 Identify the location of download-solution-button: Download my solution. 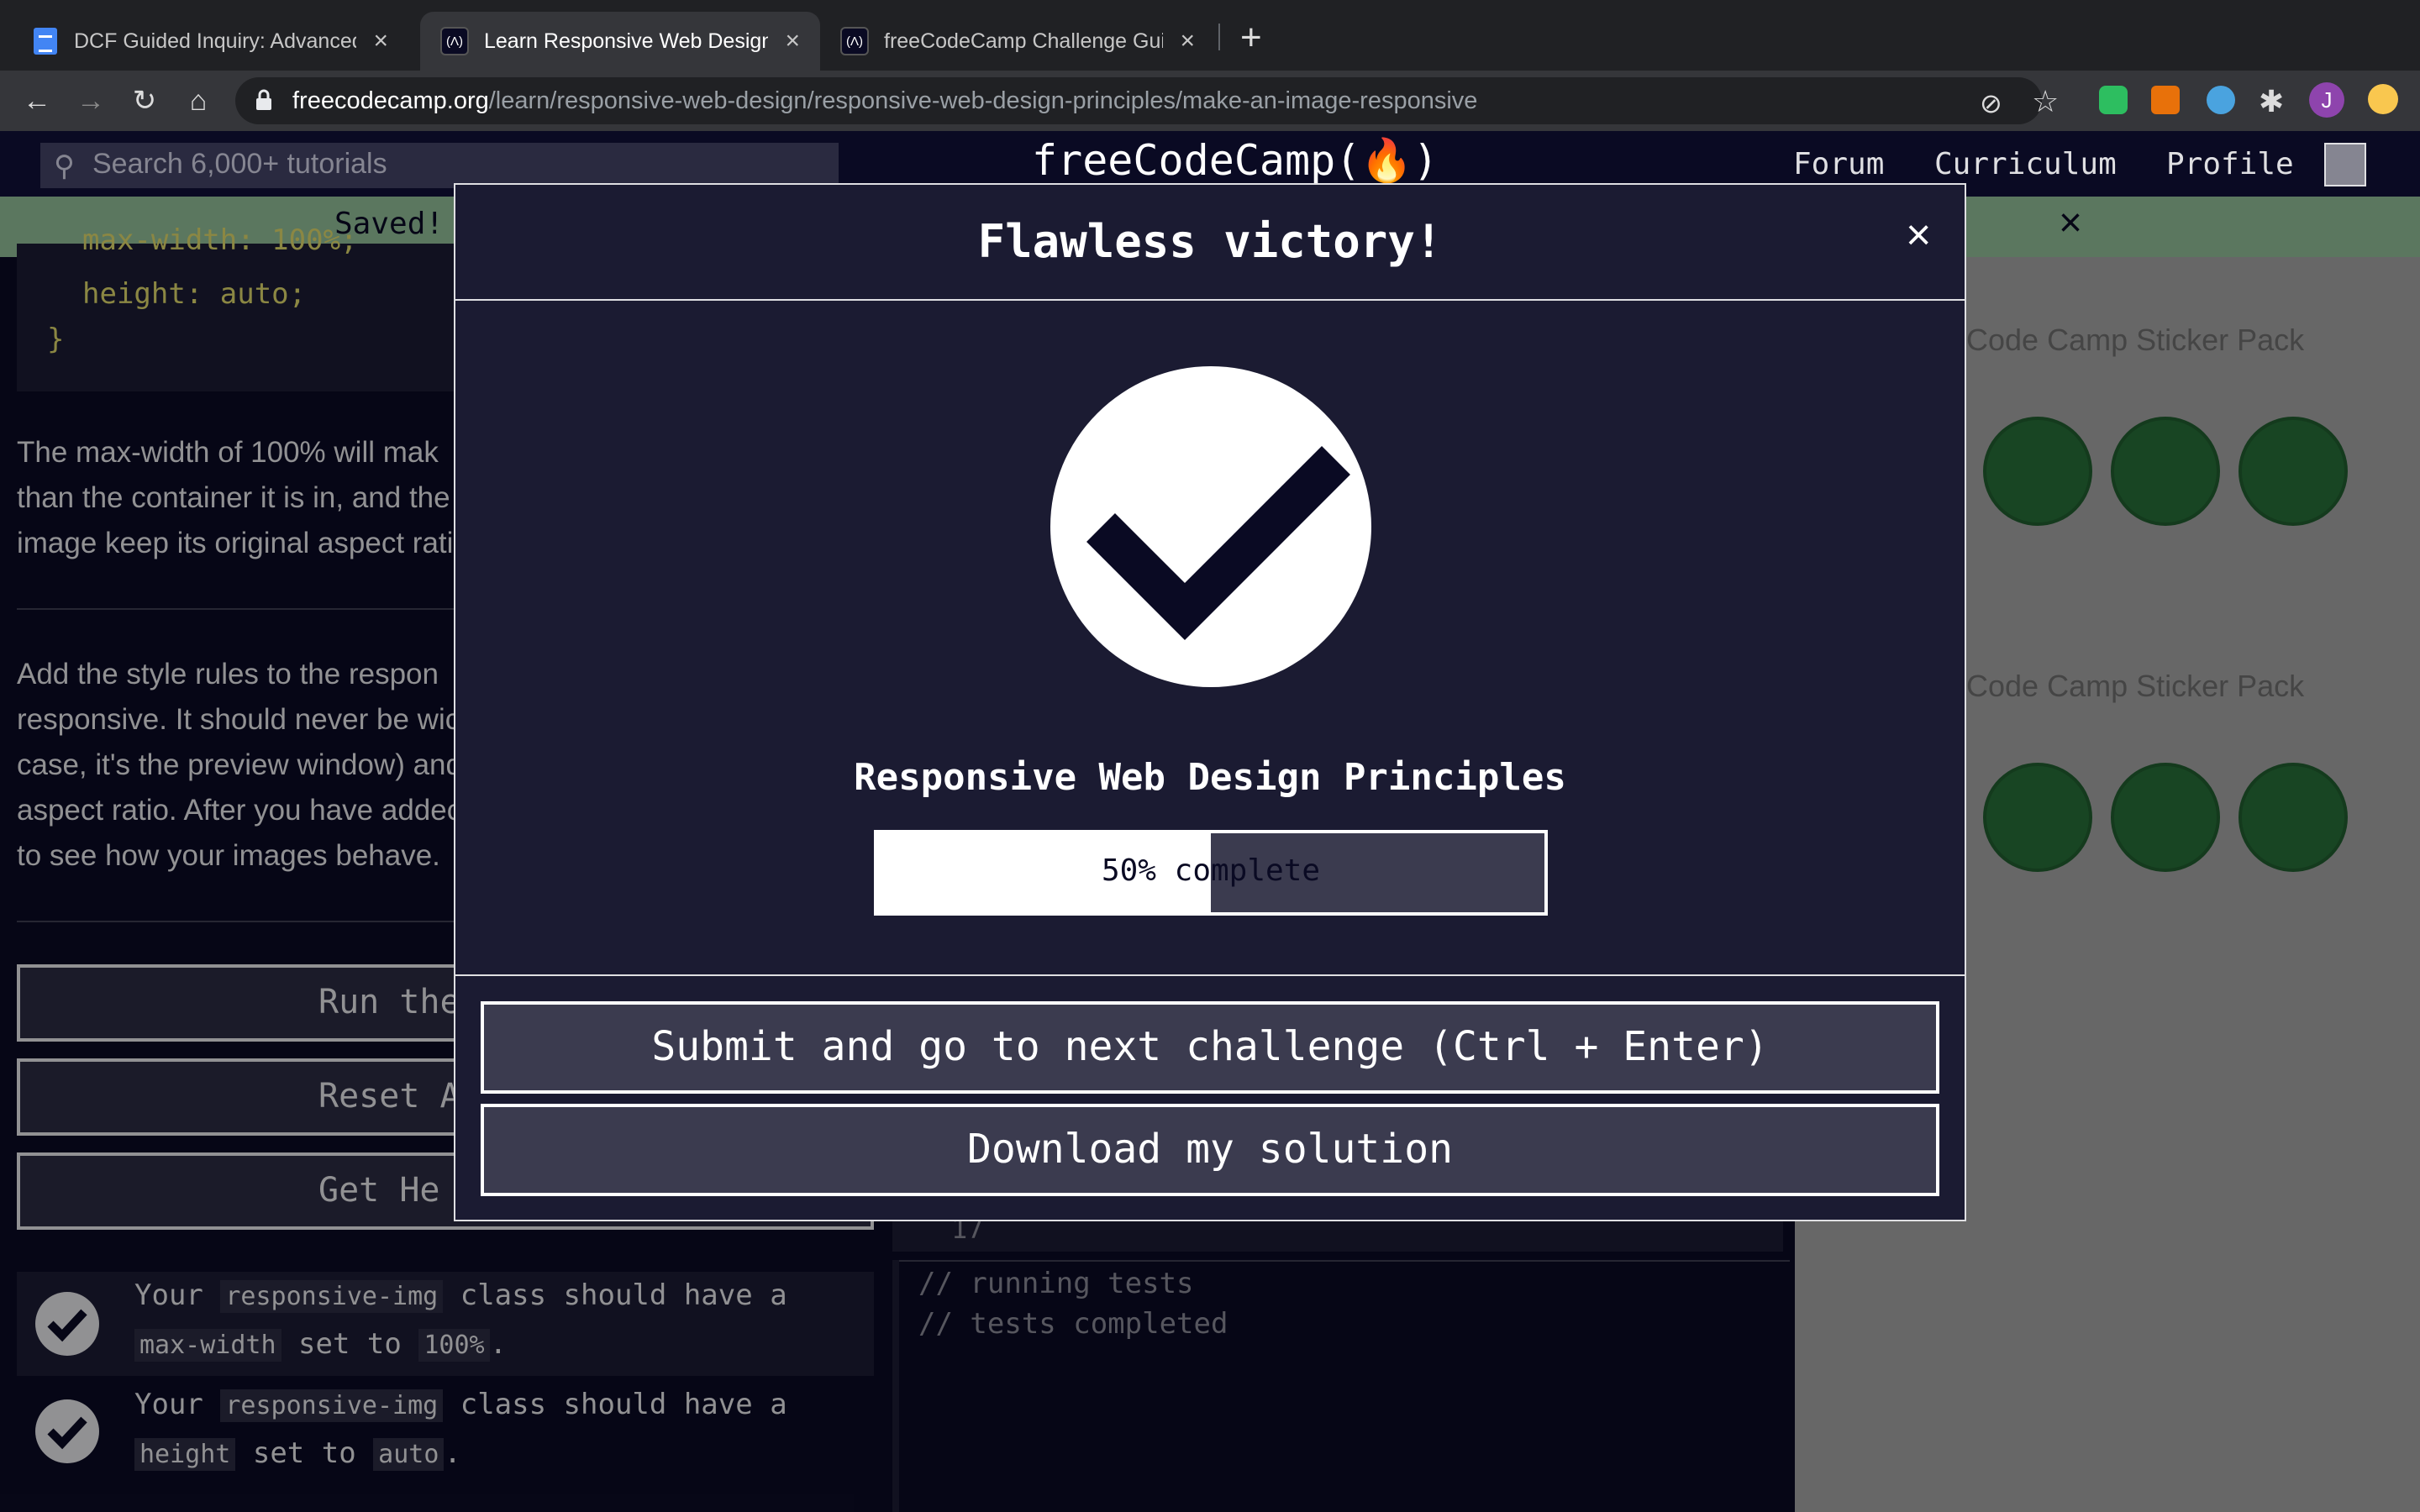
(1210, 1150).